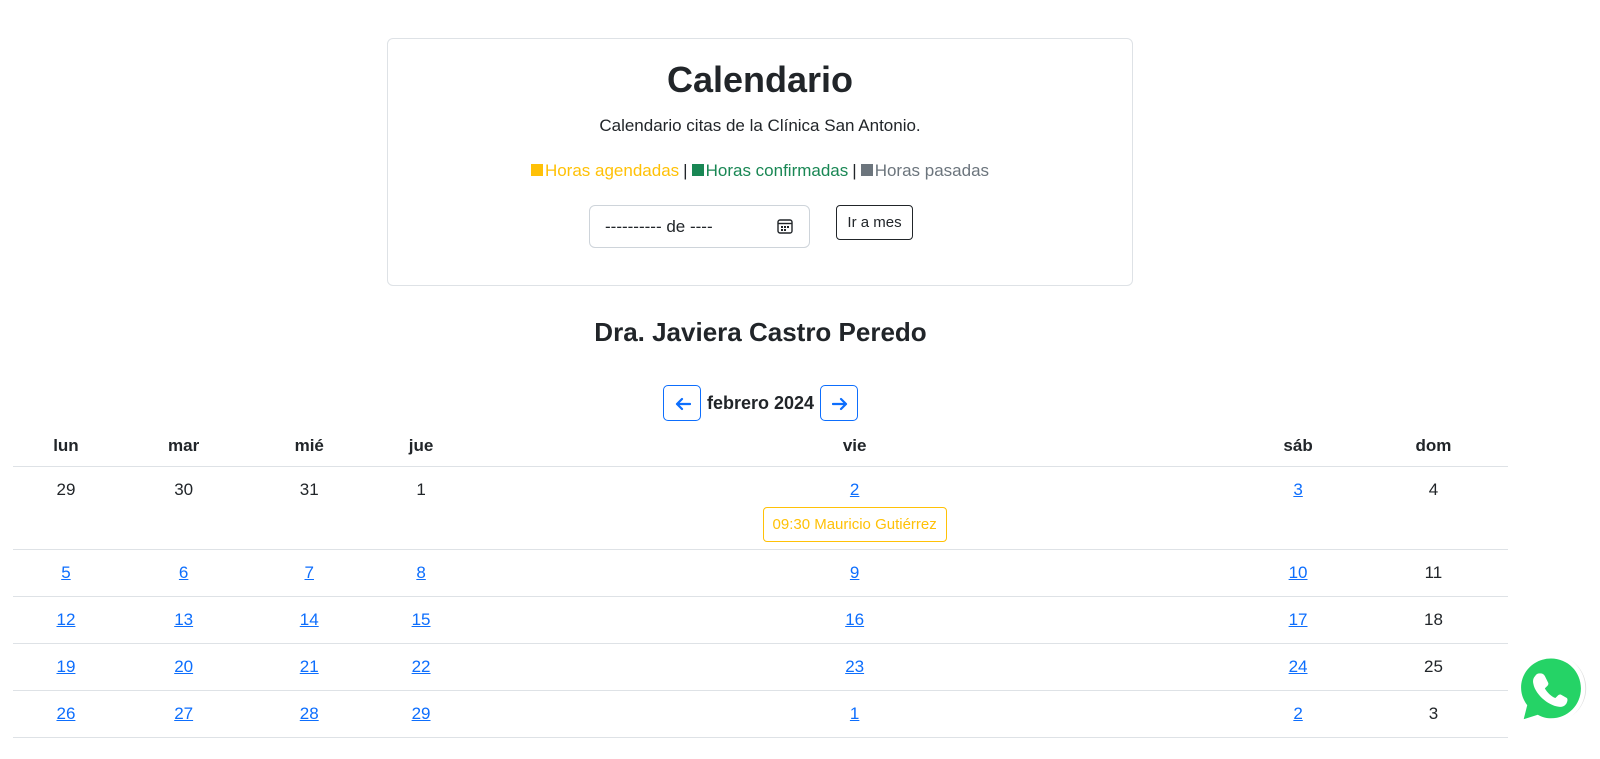 The width and height of the screenshot is (1600, 759). I want to click on day-number: 18, so click(1433, 619).